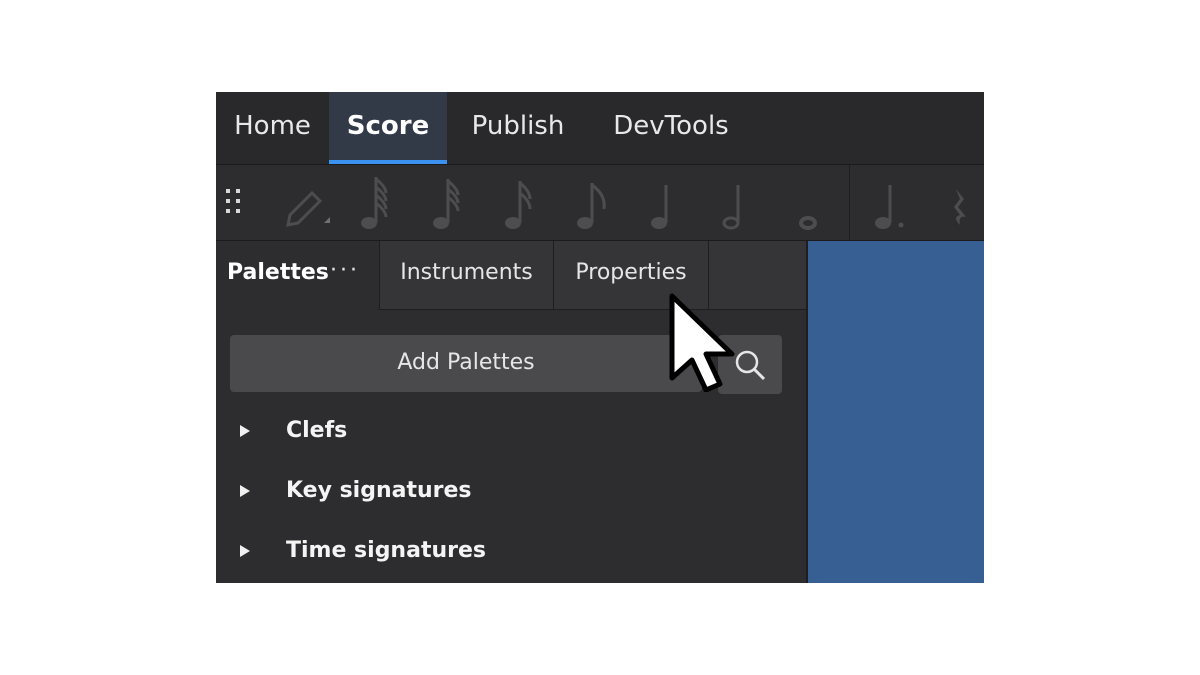  I want to click on tab-score: Score, so click(388, 128).